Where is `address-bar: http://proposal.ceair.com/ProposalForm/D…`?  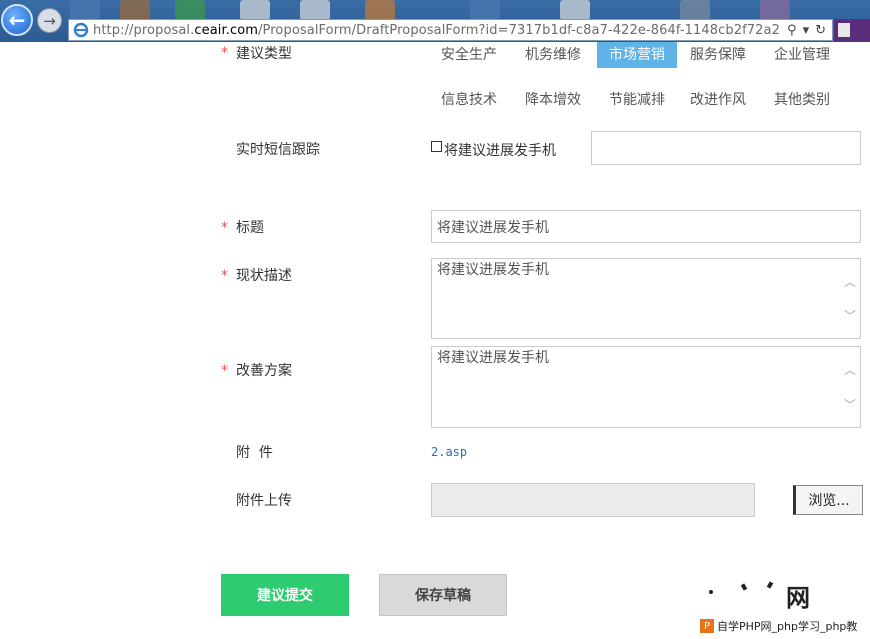 address-bar: http://proposal.ceair.com/ProposalForm/D… is located at coordinates (450, 30).